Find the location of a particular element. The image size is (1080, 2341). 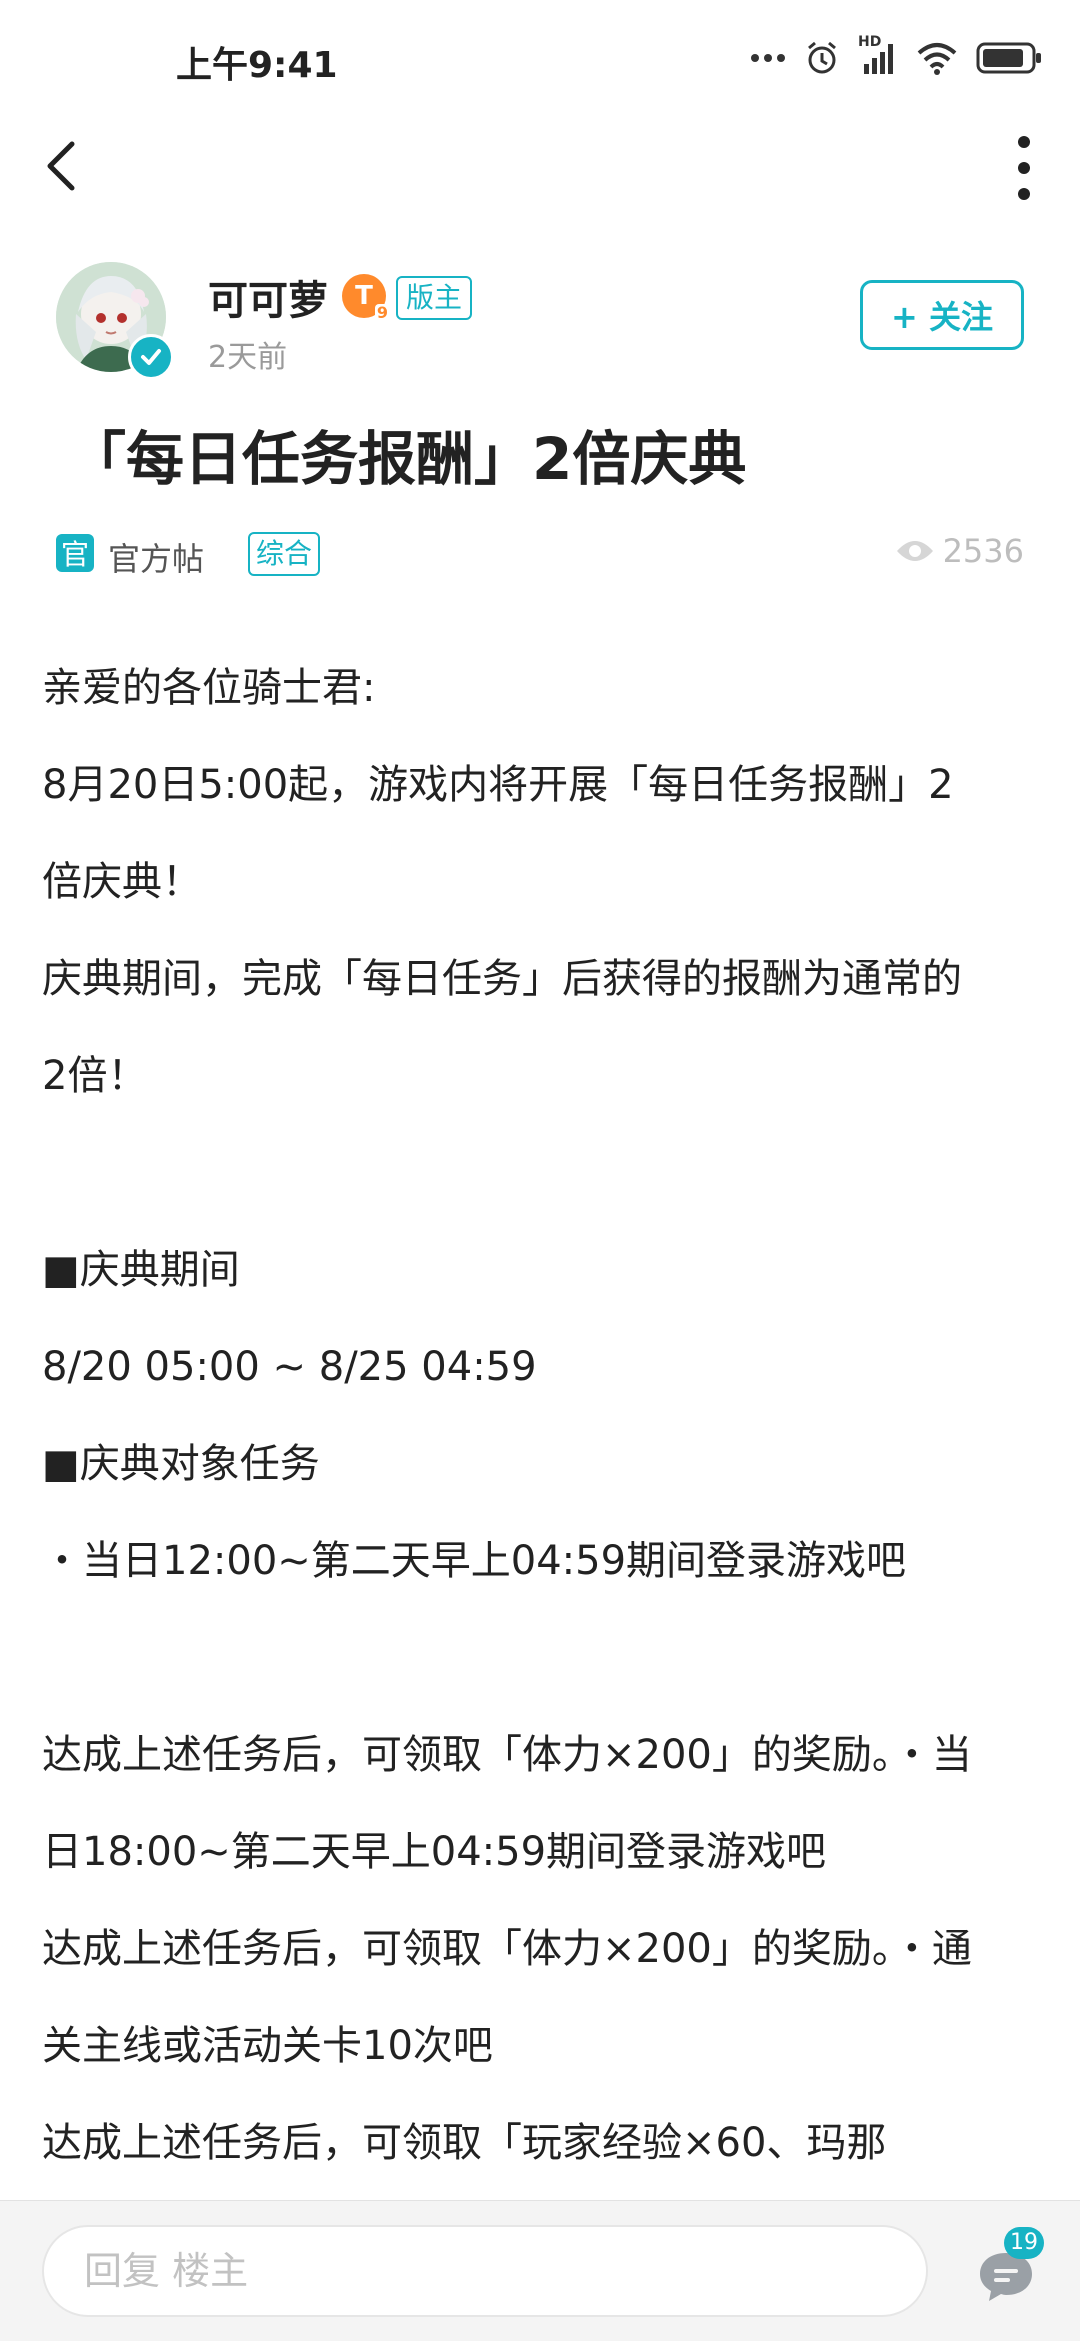

content-line: 庆典期间，完成「每日任务」后获得的报酬为通常的 is located at coordinates (502, 979).